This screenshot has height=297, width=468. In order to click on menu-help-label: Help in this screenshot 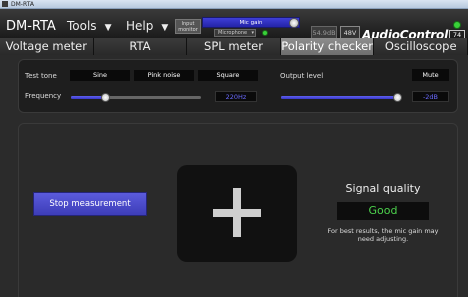, I will do `click(140, 26)`.